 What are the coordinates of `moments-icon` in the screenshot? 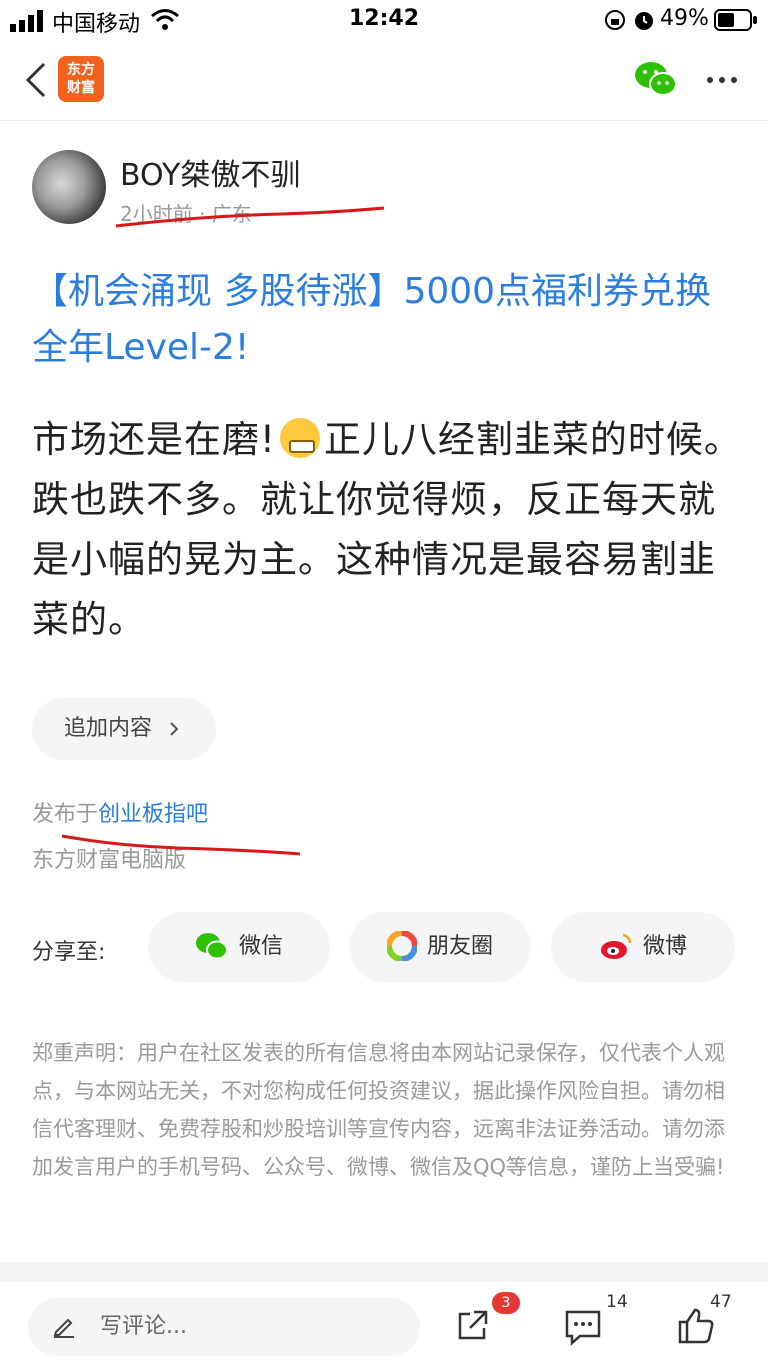 It's located at (401, 946).